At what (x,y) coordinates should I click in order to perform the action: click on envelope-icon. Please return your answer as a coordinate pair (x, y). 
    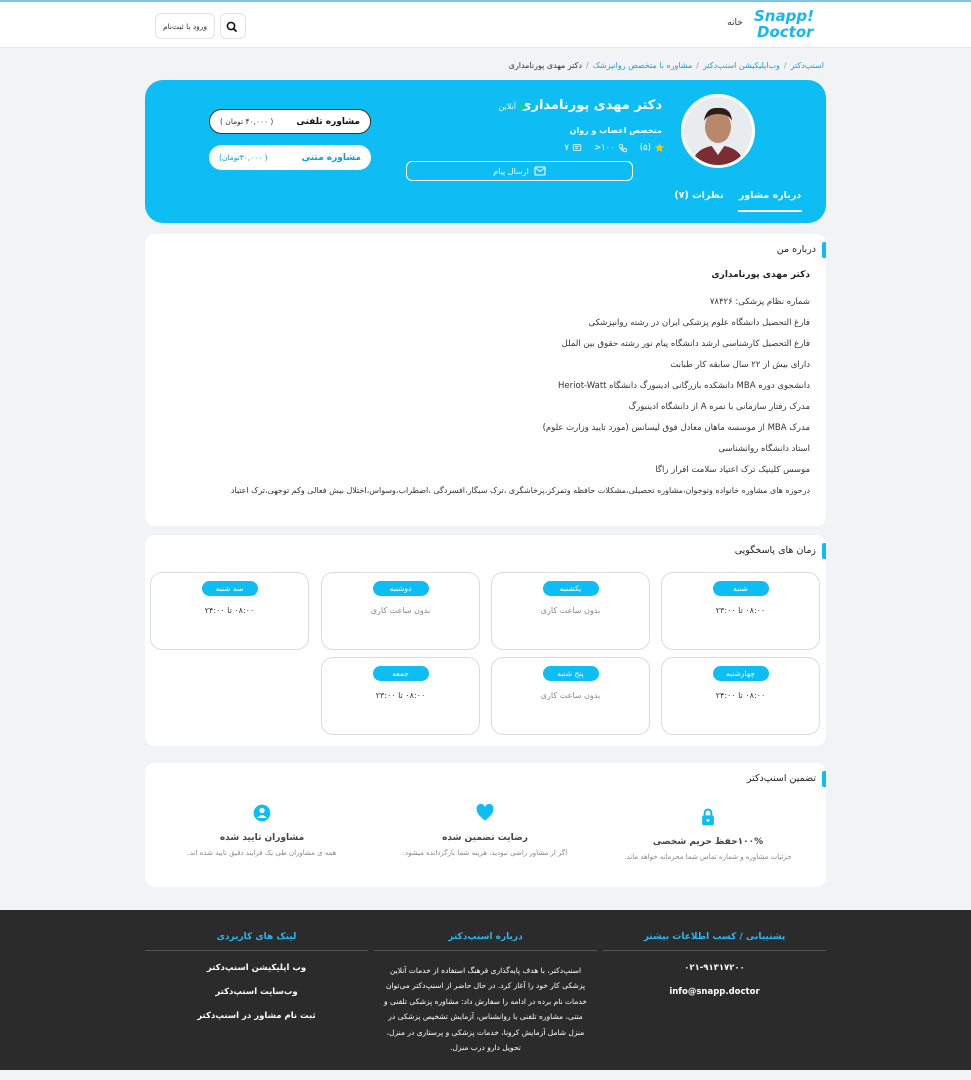
    Looking at the image, I should click on (540, 171).